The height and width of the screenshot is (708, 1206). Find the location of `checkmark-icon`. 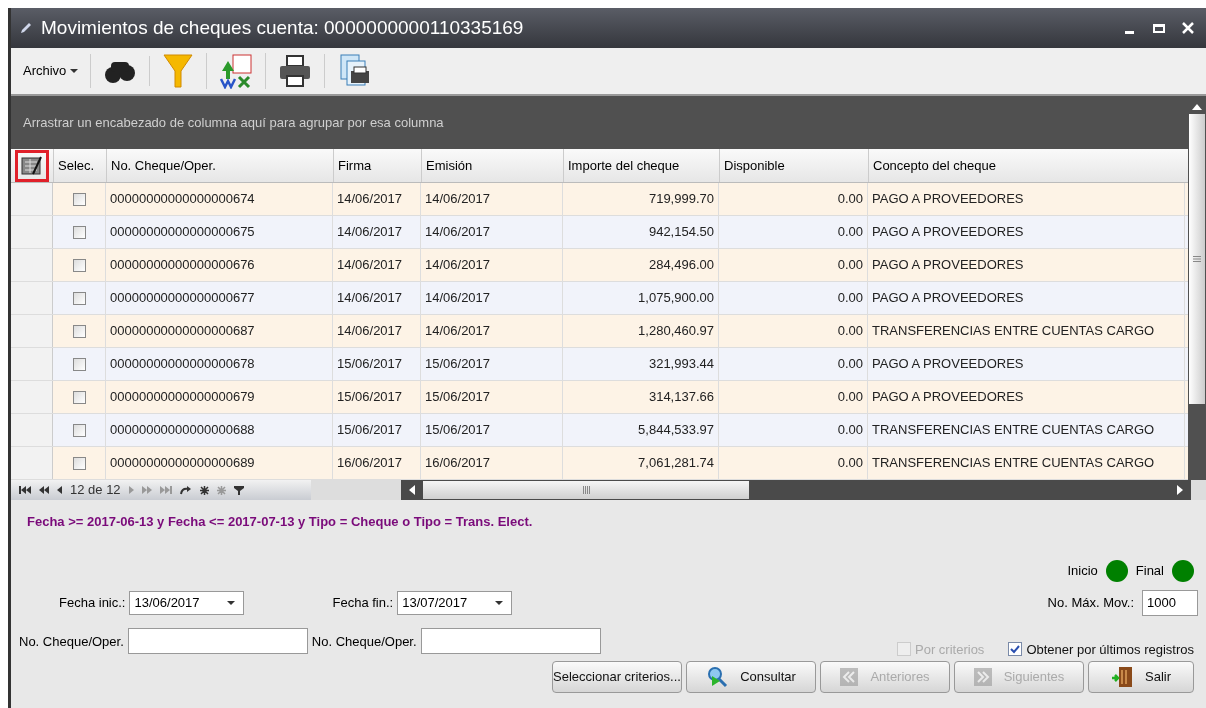

checkmark-icon is located at coordinates (1015, 649).